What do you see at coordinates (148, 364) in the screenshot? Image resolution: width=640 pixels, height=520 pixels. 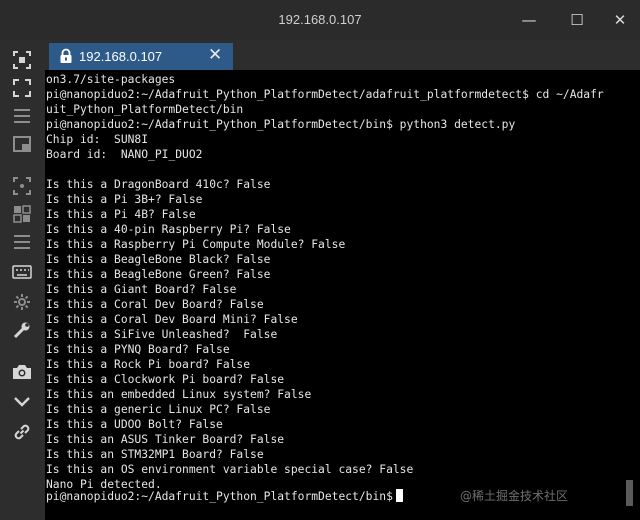 I see `terminal-line: Is this a Rock Pi board? False` at bounding box center [148, 364].